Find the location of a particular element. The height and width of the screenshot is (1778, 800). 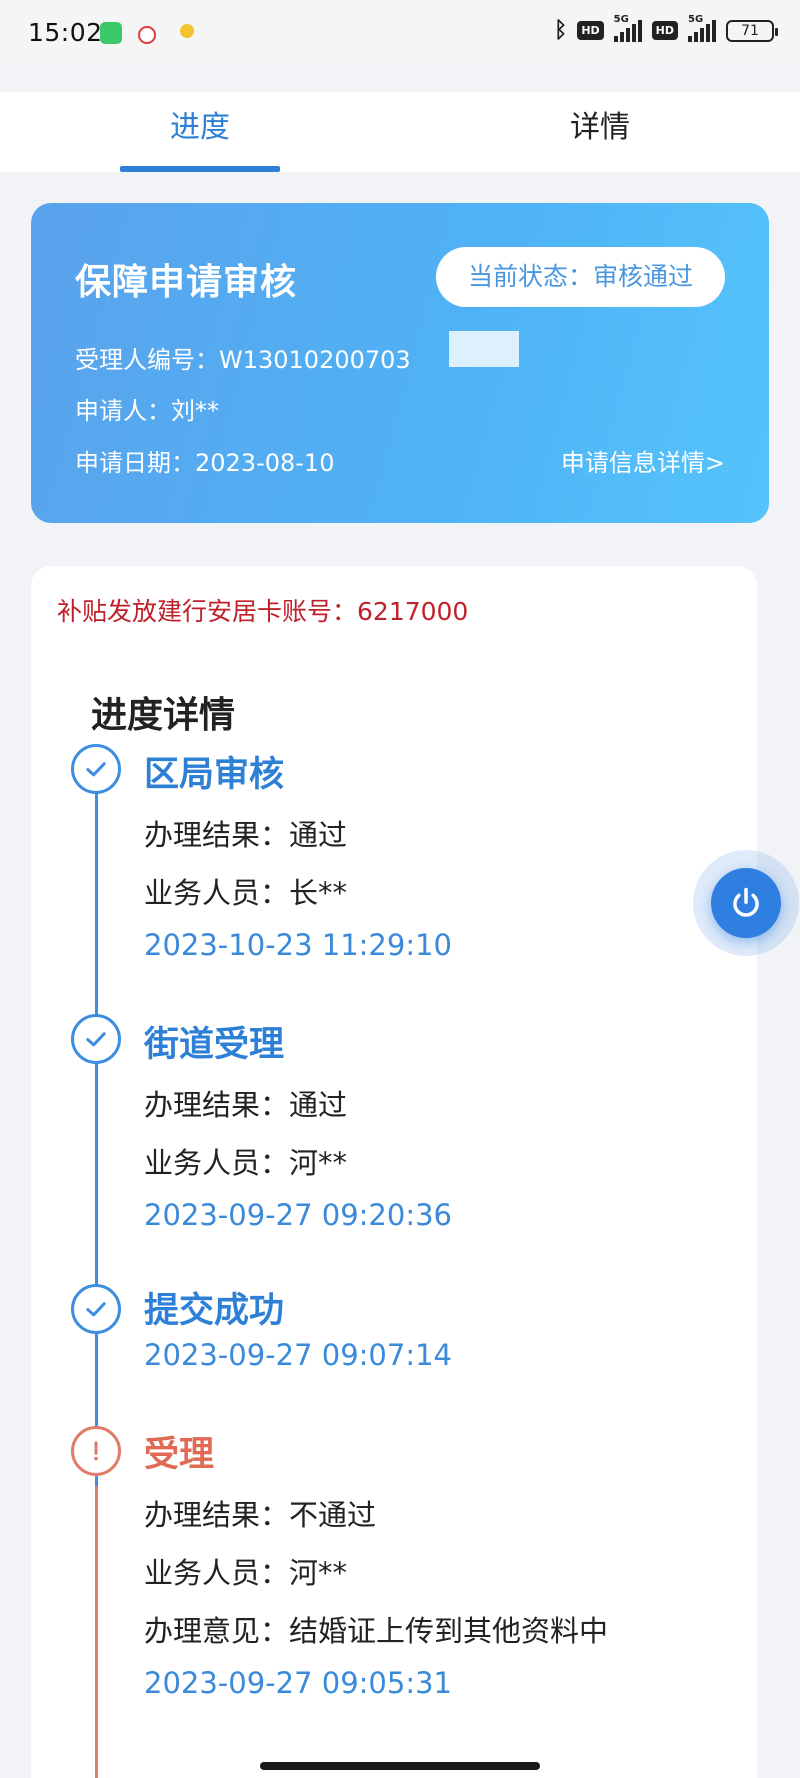

step-time: 2023-09-27 09:05:31 is located at coordinates (298, 1683).